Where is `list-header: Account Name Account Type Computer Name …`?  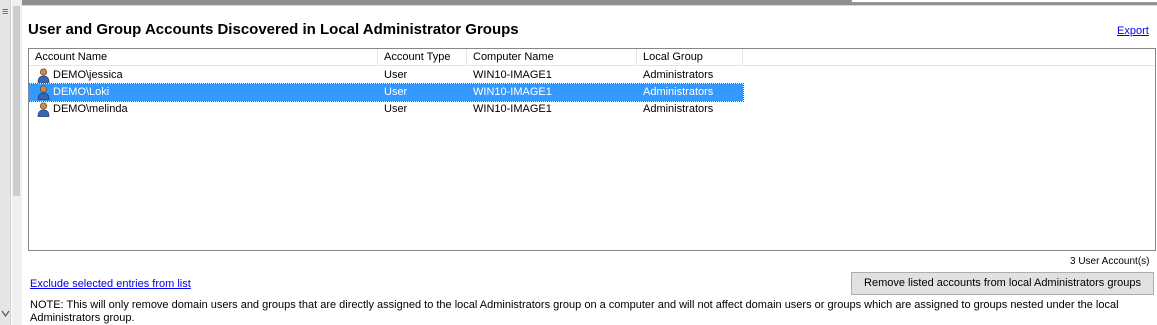
list-header: Account Name Account Type Computer Name … is located at coordinates (592, 57).